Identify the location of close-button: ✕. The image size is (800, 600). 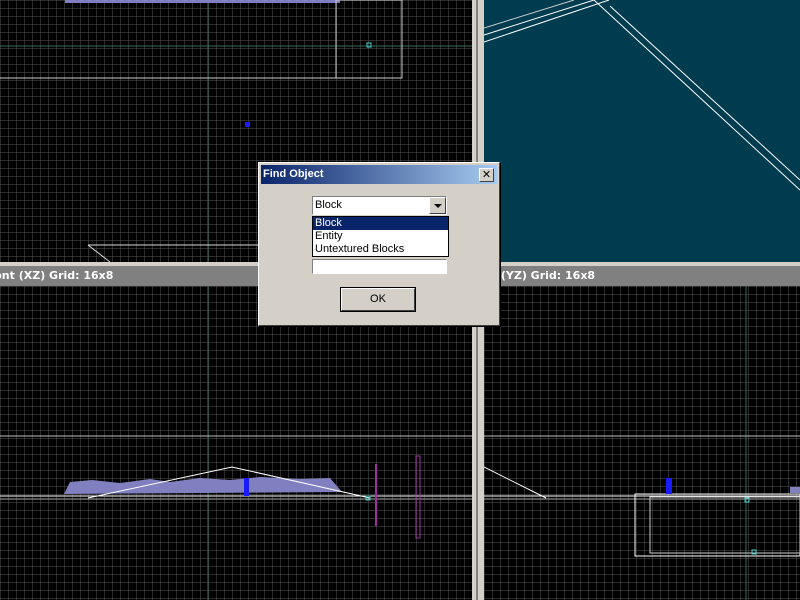
(486, 175).